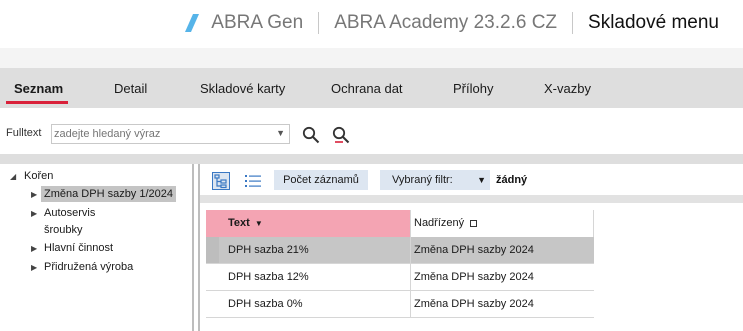 The image size is (743, 331). Describe the element at coordinates (400, 250) in the screenshot. I see `table-row: DPH sazba 21% Změna DPH sazby 2024` at that location.